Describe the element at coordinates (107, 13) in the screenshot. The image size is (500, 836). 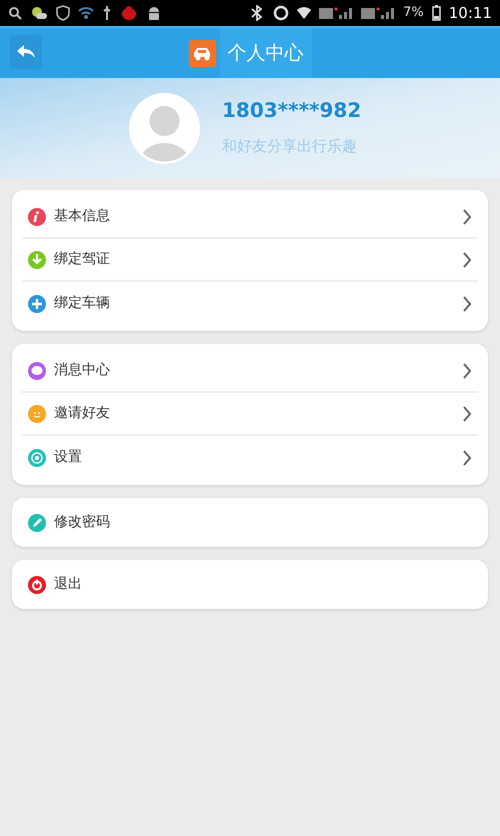
I see `usb-icon` at that location.